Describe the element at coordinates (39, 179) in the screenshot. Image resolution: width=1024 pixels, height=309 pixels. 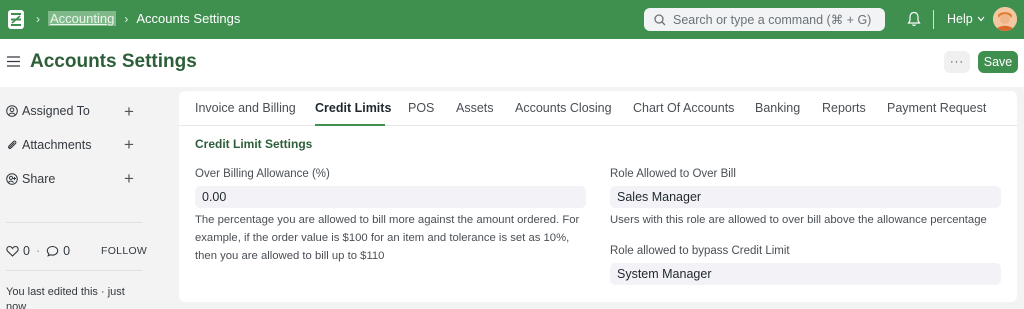
I see `sidebar-label-share: Share` at that location.